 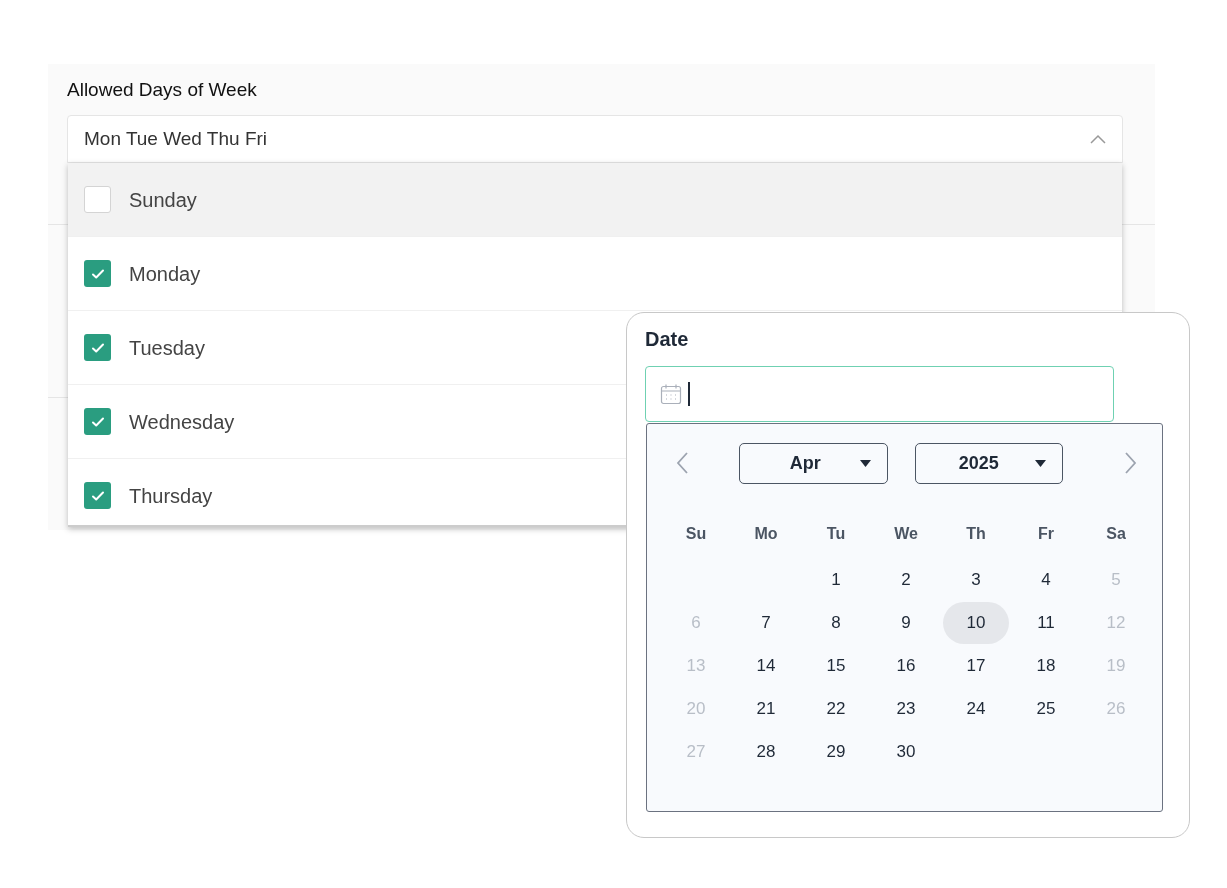 What do you see at coordinates (163, 200) in the screenshot?
I see `day-label: Sunday` at bounding box center [163, 200].